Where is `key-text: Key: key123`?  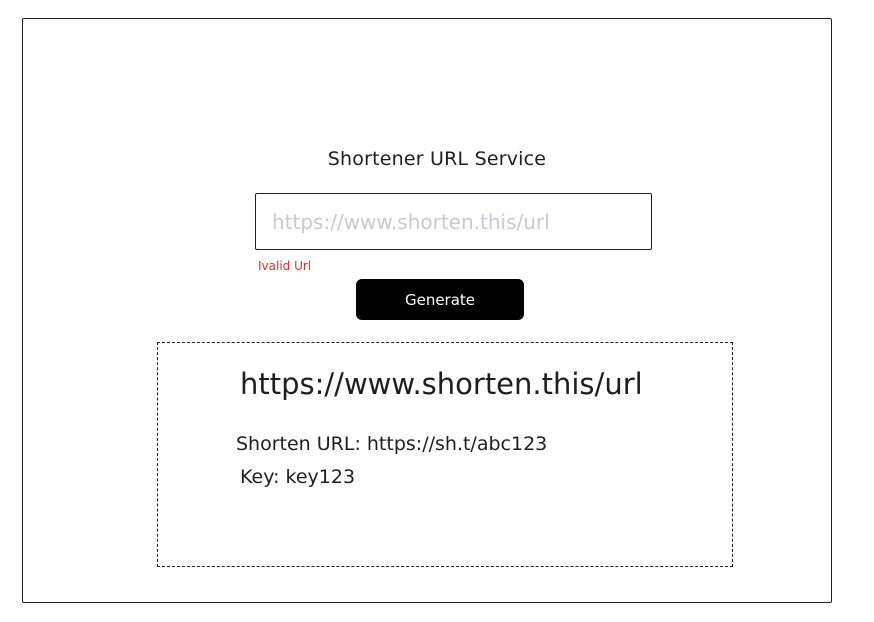 key-text: Key: key123 is located at coordinates (298, 477).